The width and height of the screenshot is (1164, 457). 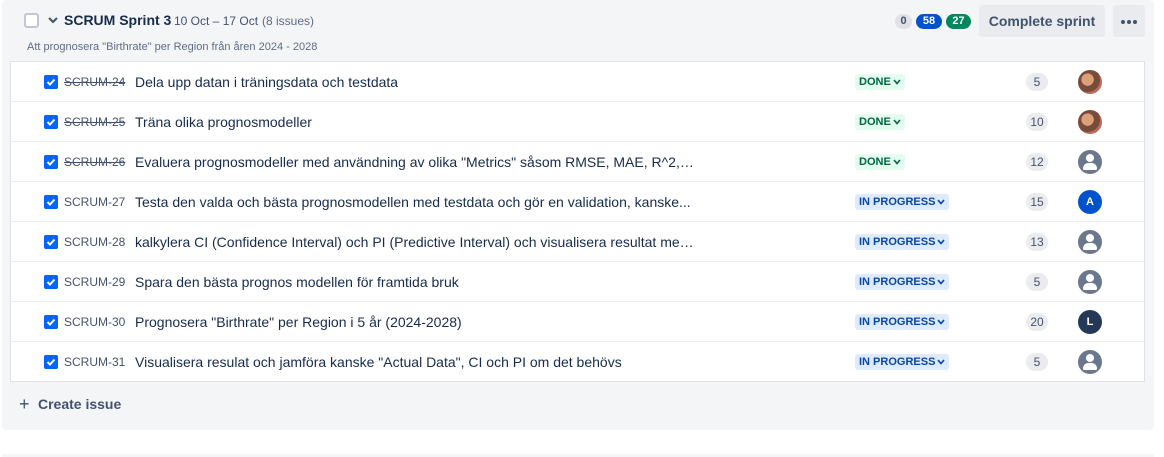 What do you see at coordinates (958, 21) in the screenshot?
I see `done-points-badge: 27` at bounding box center [958, 21].